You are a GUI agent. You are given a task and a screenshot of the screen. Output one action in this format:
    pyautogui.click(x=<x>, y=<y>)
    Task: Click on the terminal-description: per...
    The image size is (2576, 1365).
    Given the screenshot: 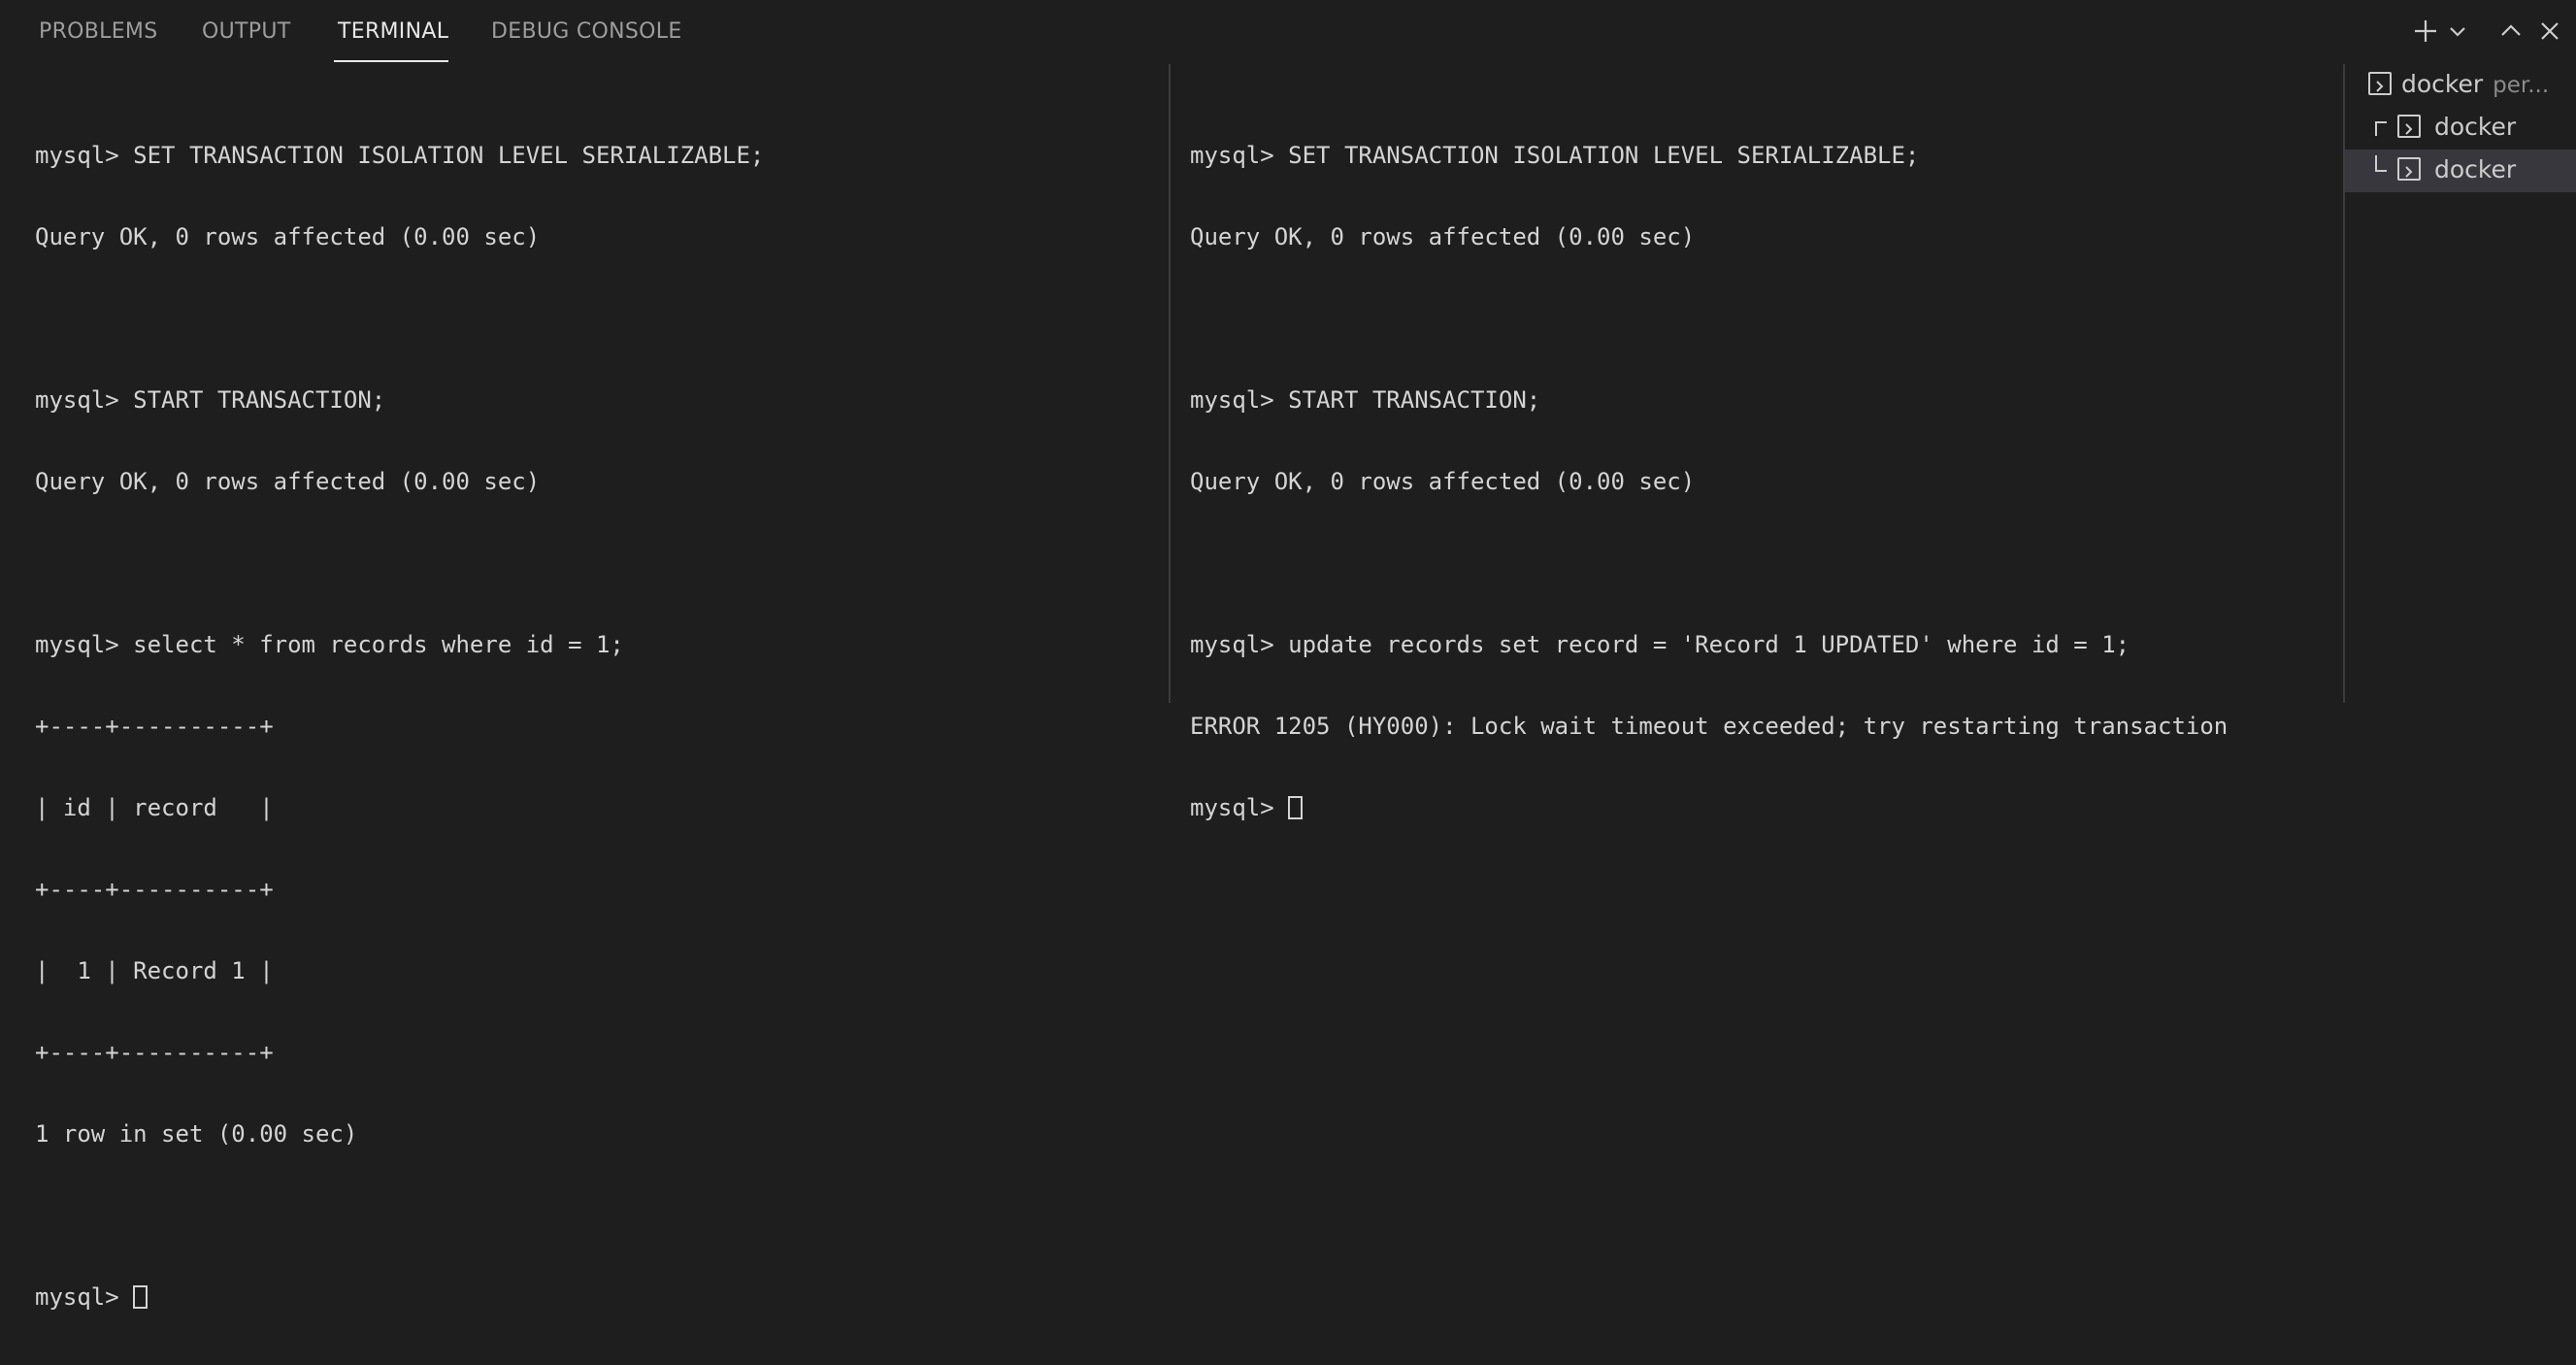 What is the action you would take?
    pyautogui.click(x=2521, y=85)
    